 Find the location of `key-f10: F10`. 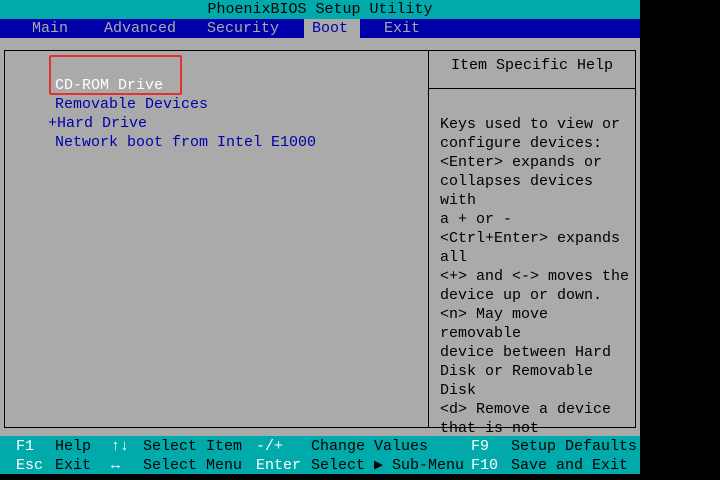

key-f10: F10 is located at coordinates (485, 465).